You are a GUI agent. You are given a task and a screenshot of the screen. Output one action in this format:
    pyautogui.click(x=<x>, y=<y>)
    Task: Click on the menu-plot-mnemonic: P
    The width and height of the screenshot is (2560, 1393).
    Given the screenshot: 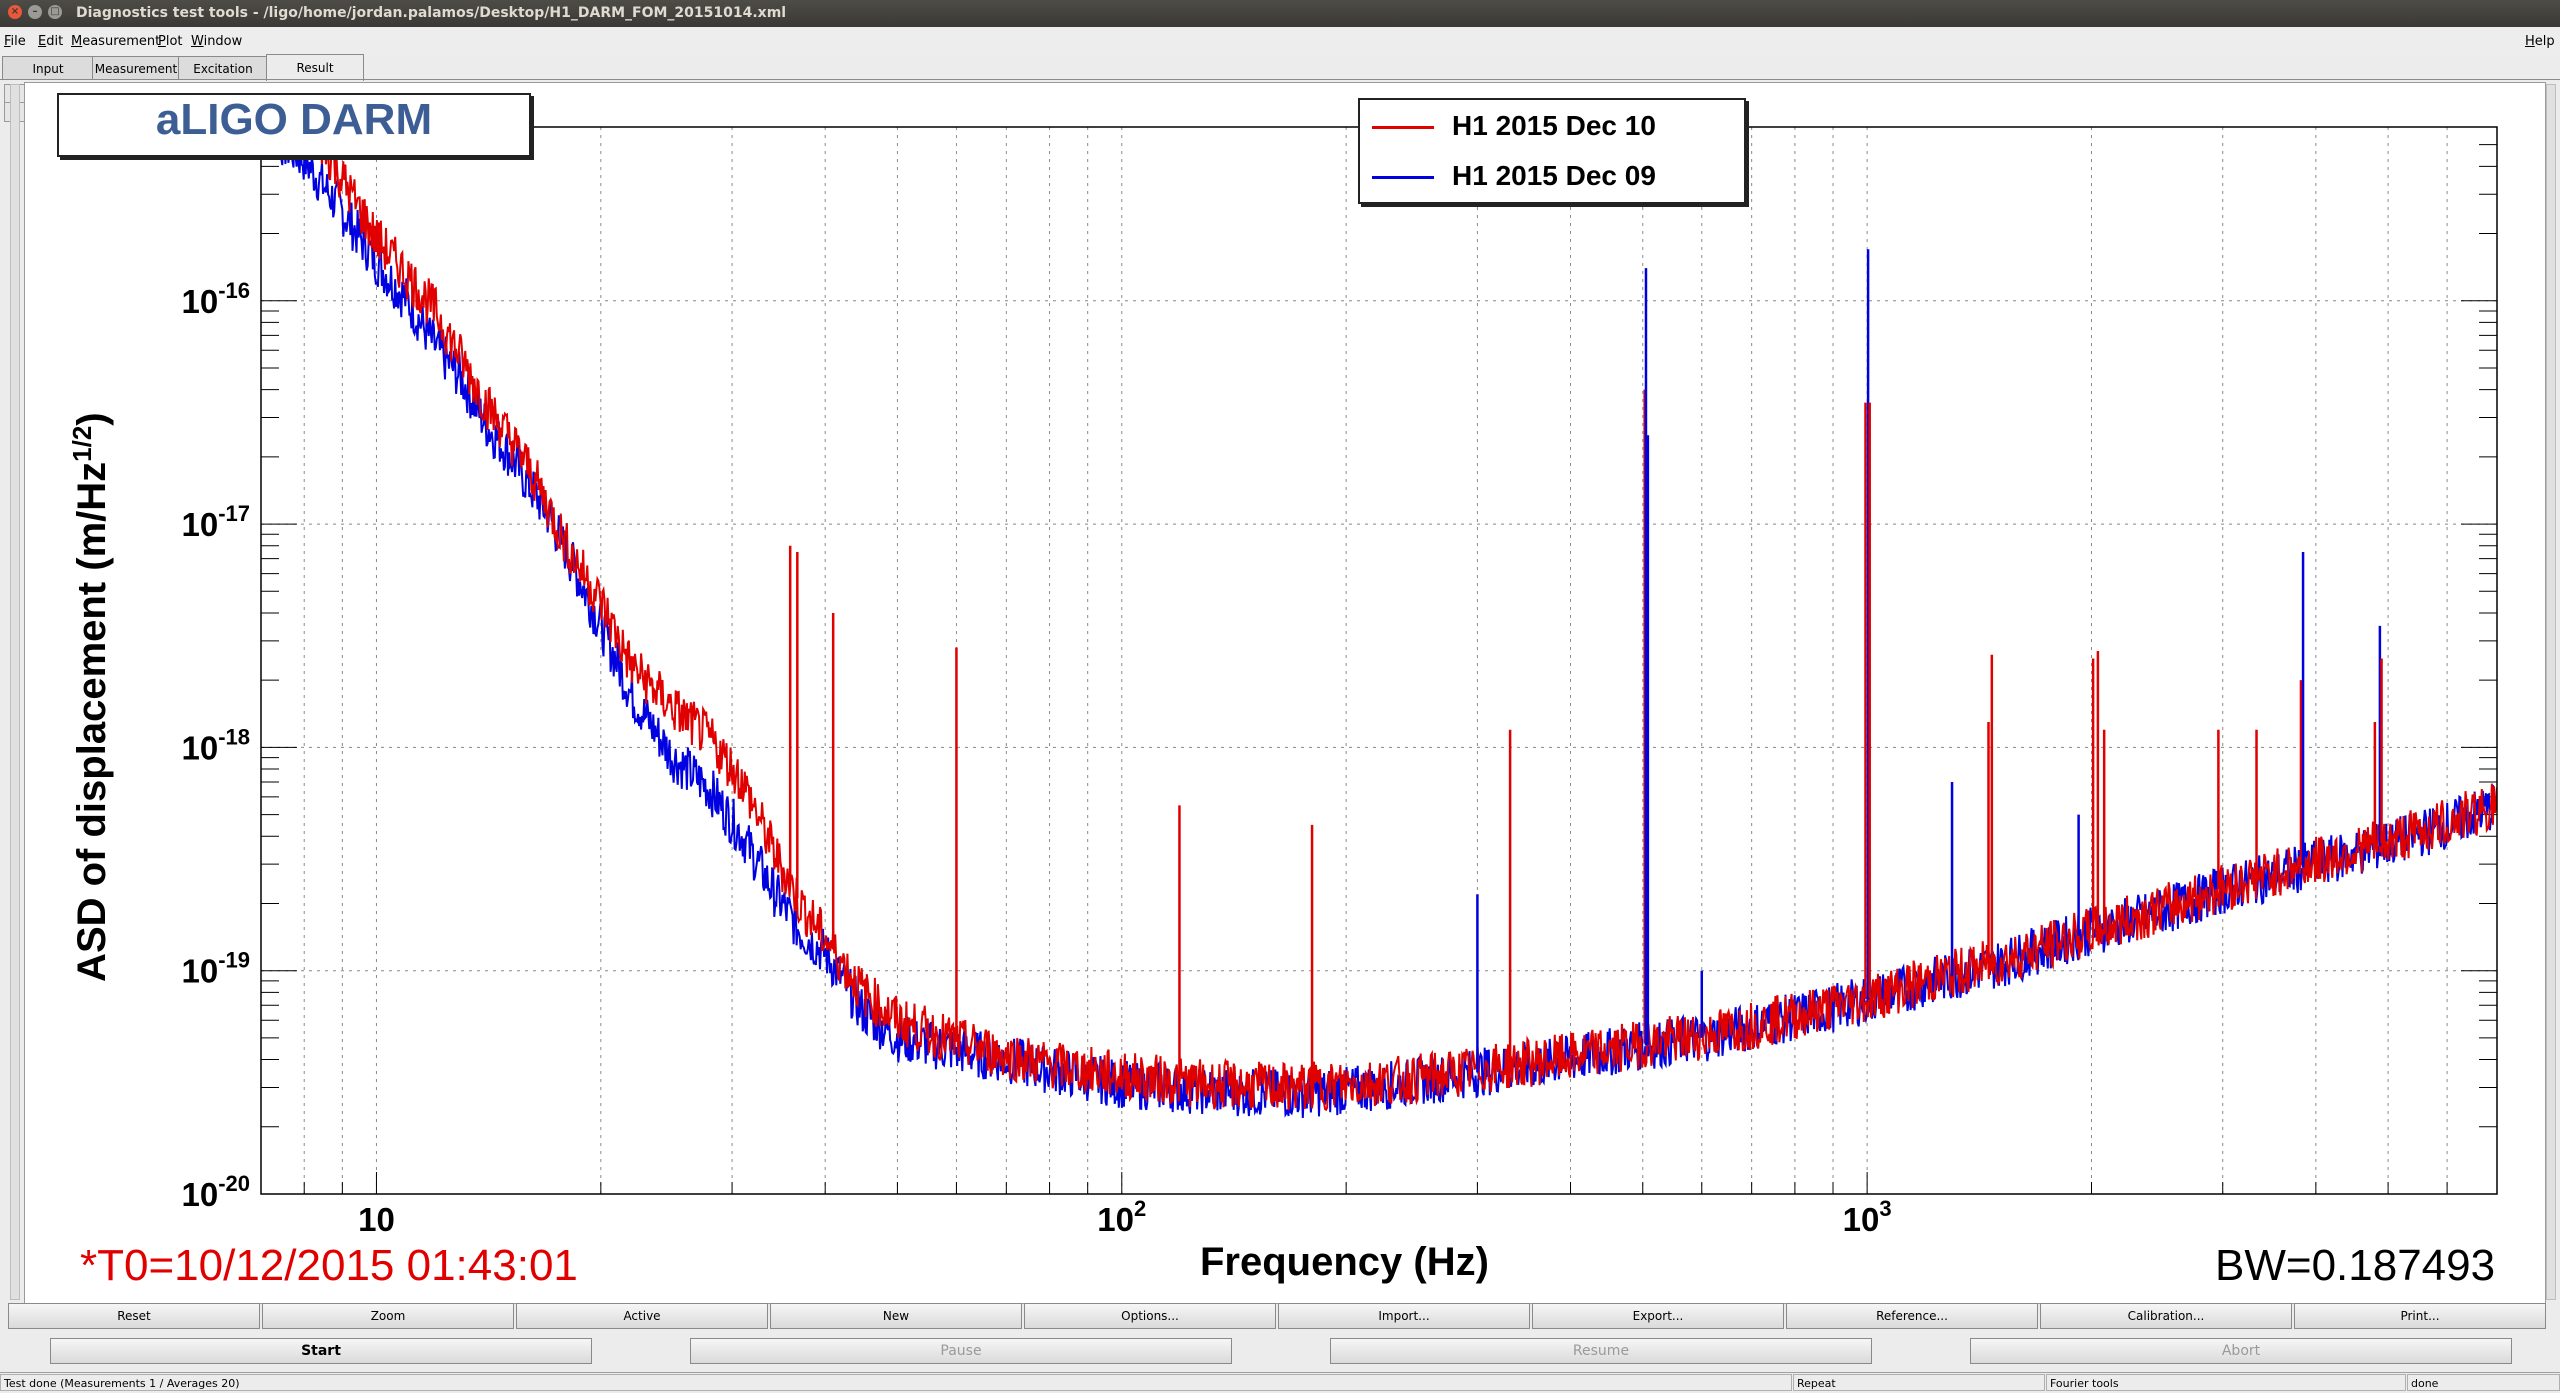 What is the action you would take?
    pyautogui.click(x=162, y=41)
    